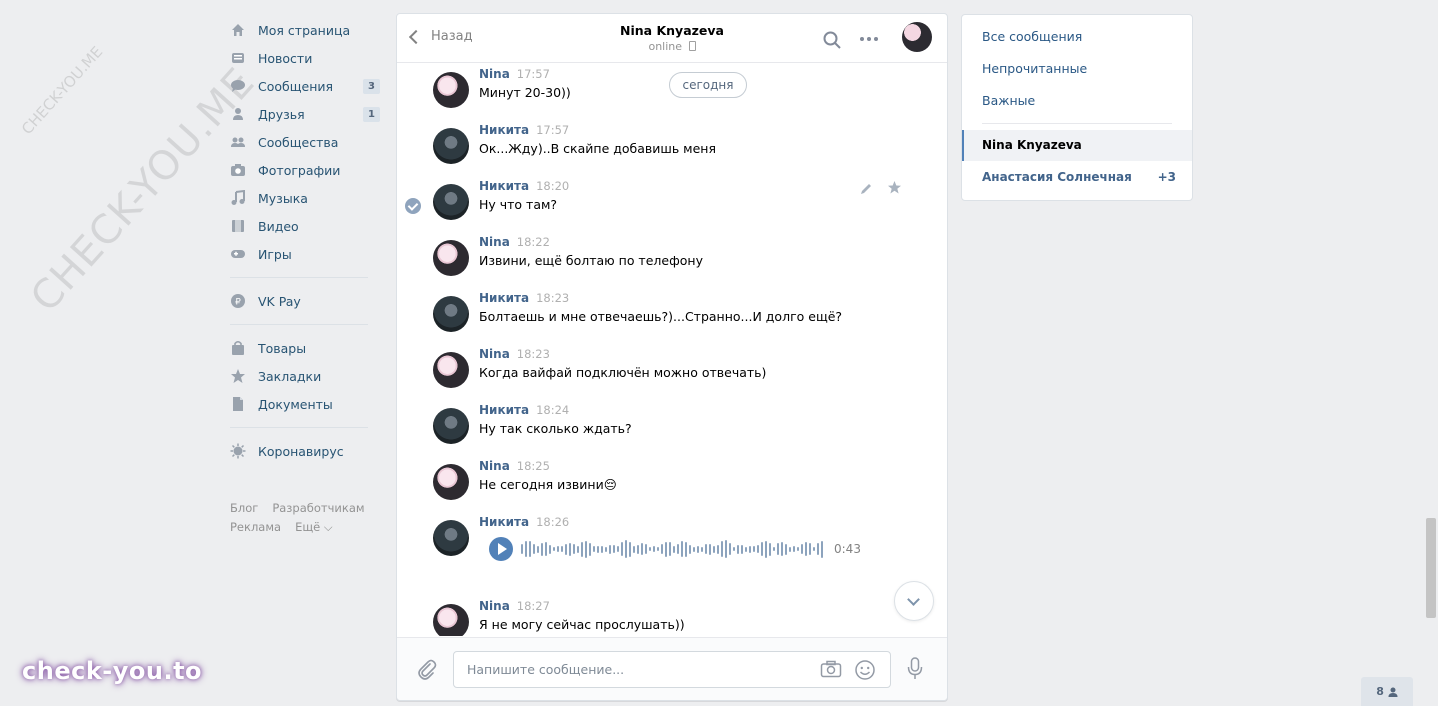 Image resolution: width=1438 pixels, height=706 pixels. Describe the element at coordinates (314, 527) in the screenshot. I see `footer-more-link: Ещё ⌵` at that location.